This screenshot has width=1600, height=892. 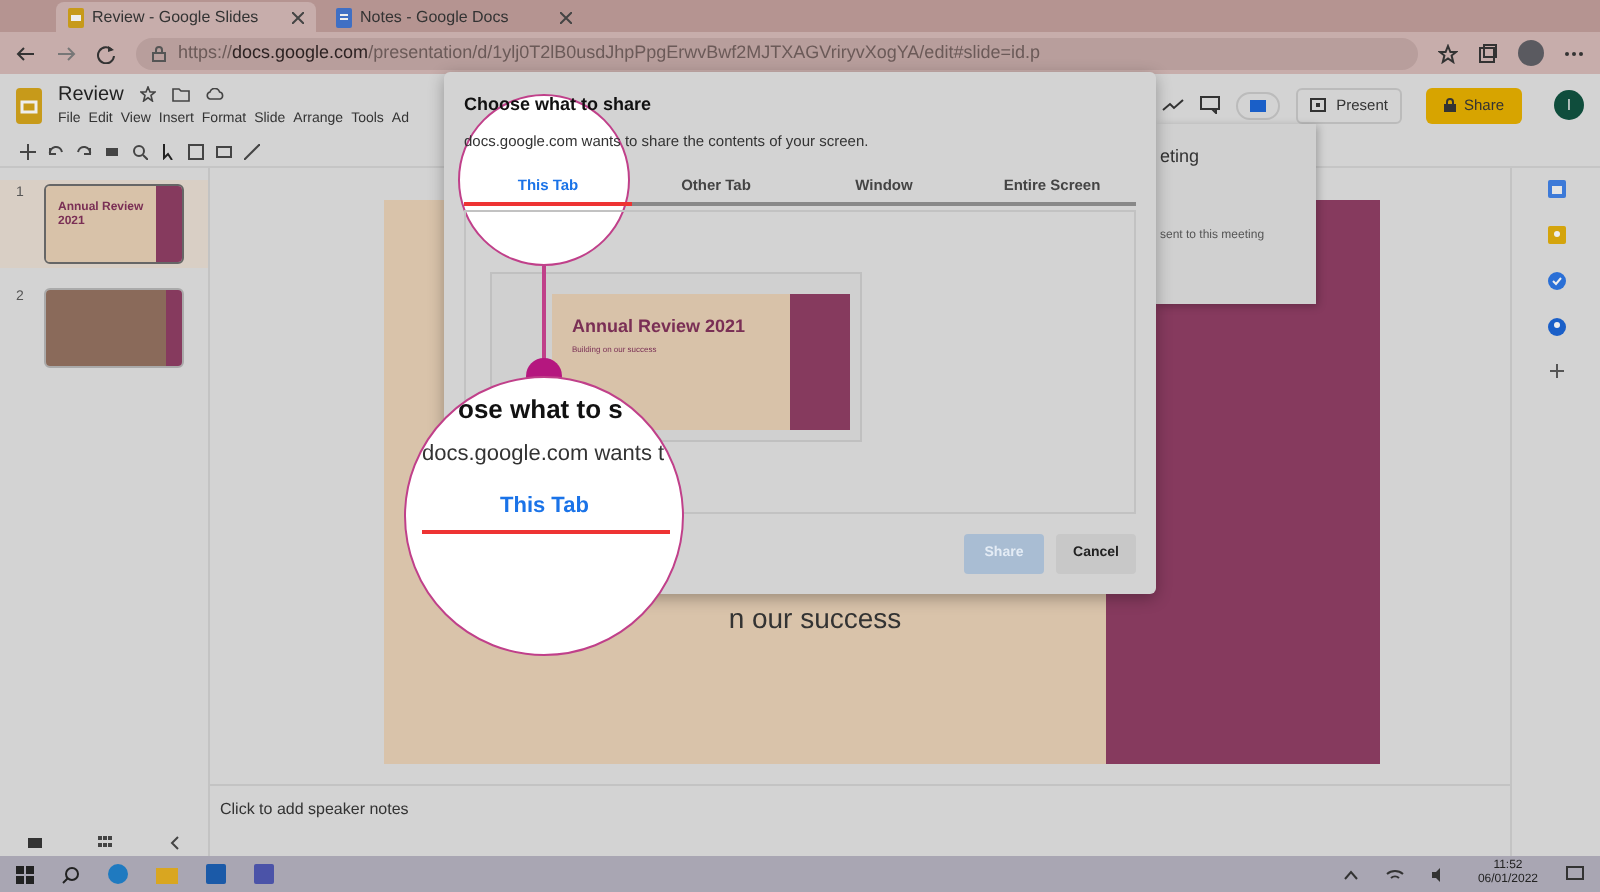 I want to click on notification-icon, so click(x=1575, y=874).